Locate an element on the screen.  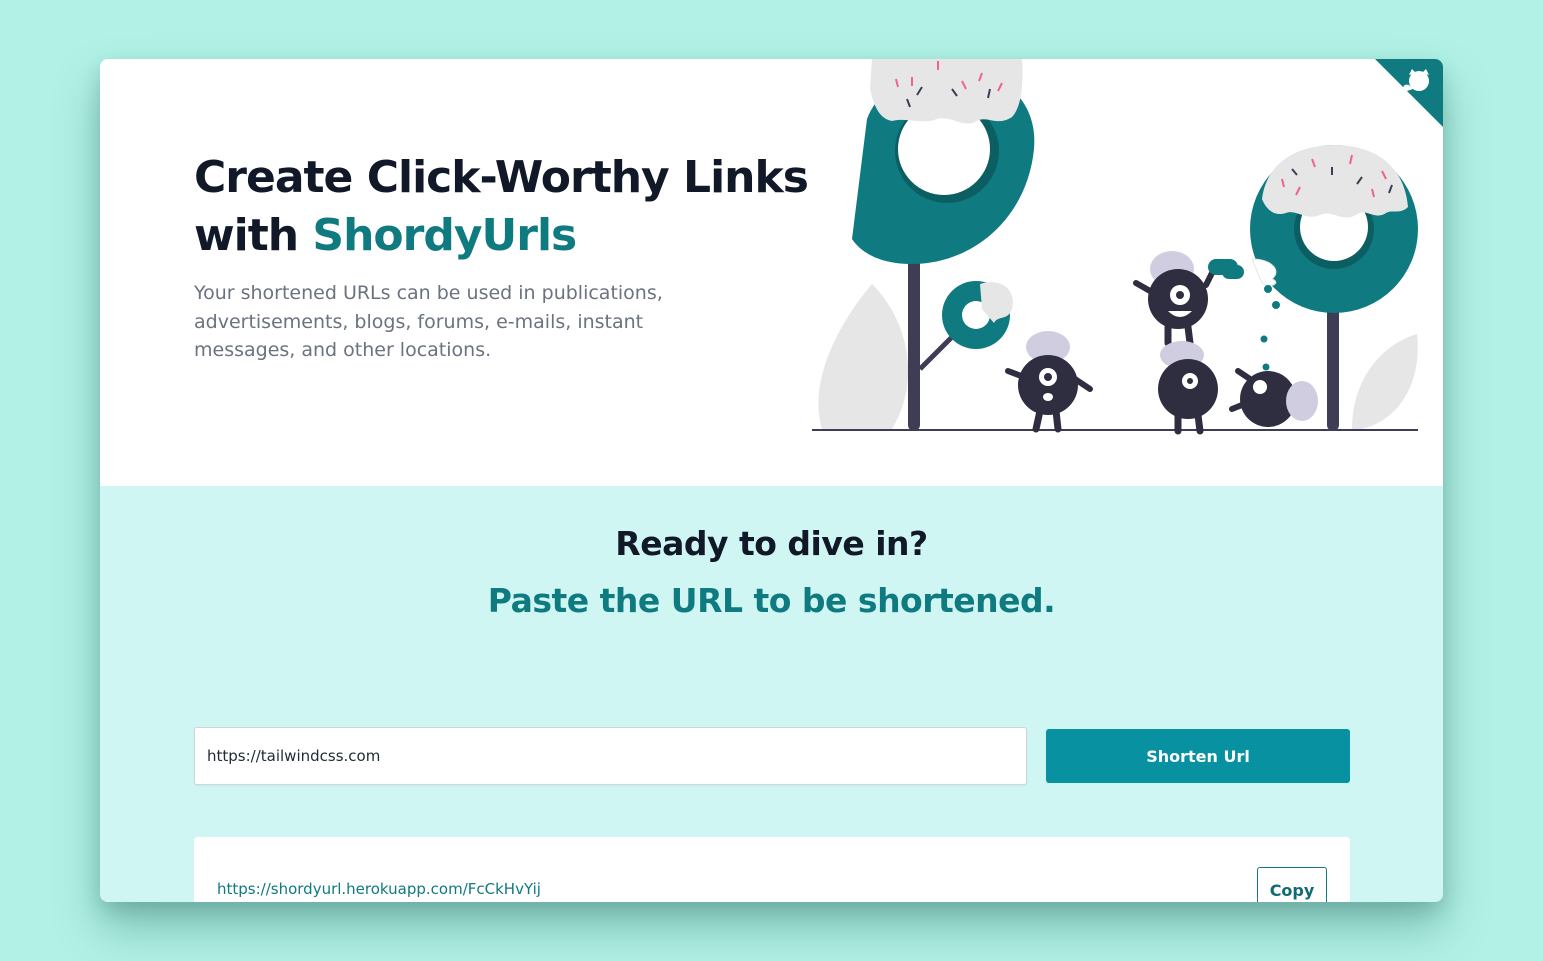
brand-name: ShordyUrls is located at coordinates (444, 235).